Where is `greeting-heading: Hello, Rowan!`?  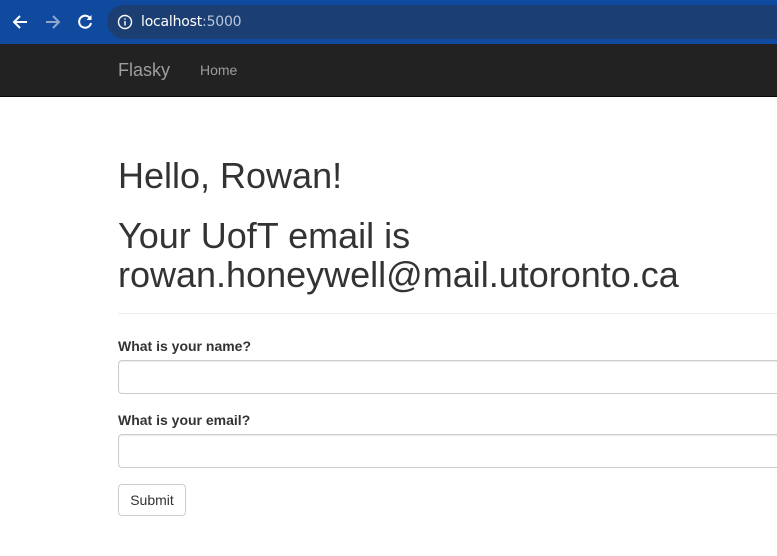 greeting-heading: Hello, Rowan! is located at coordinates (230, 175).